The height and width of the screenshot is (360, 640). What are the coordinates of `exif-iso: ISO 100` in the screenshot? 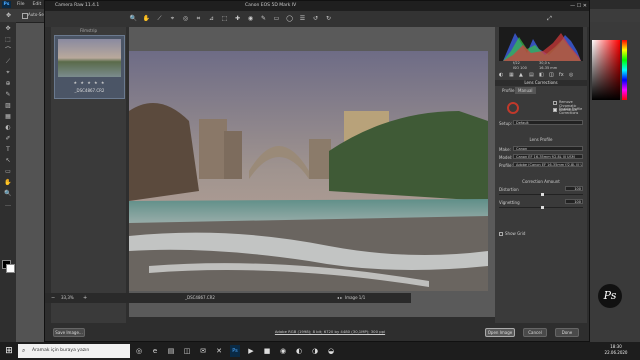 It's located at (520, 68).